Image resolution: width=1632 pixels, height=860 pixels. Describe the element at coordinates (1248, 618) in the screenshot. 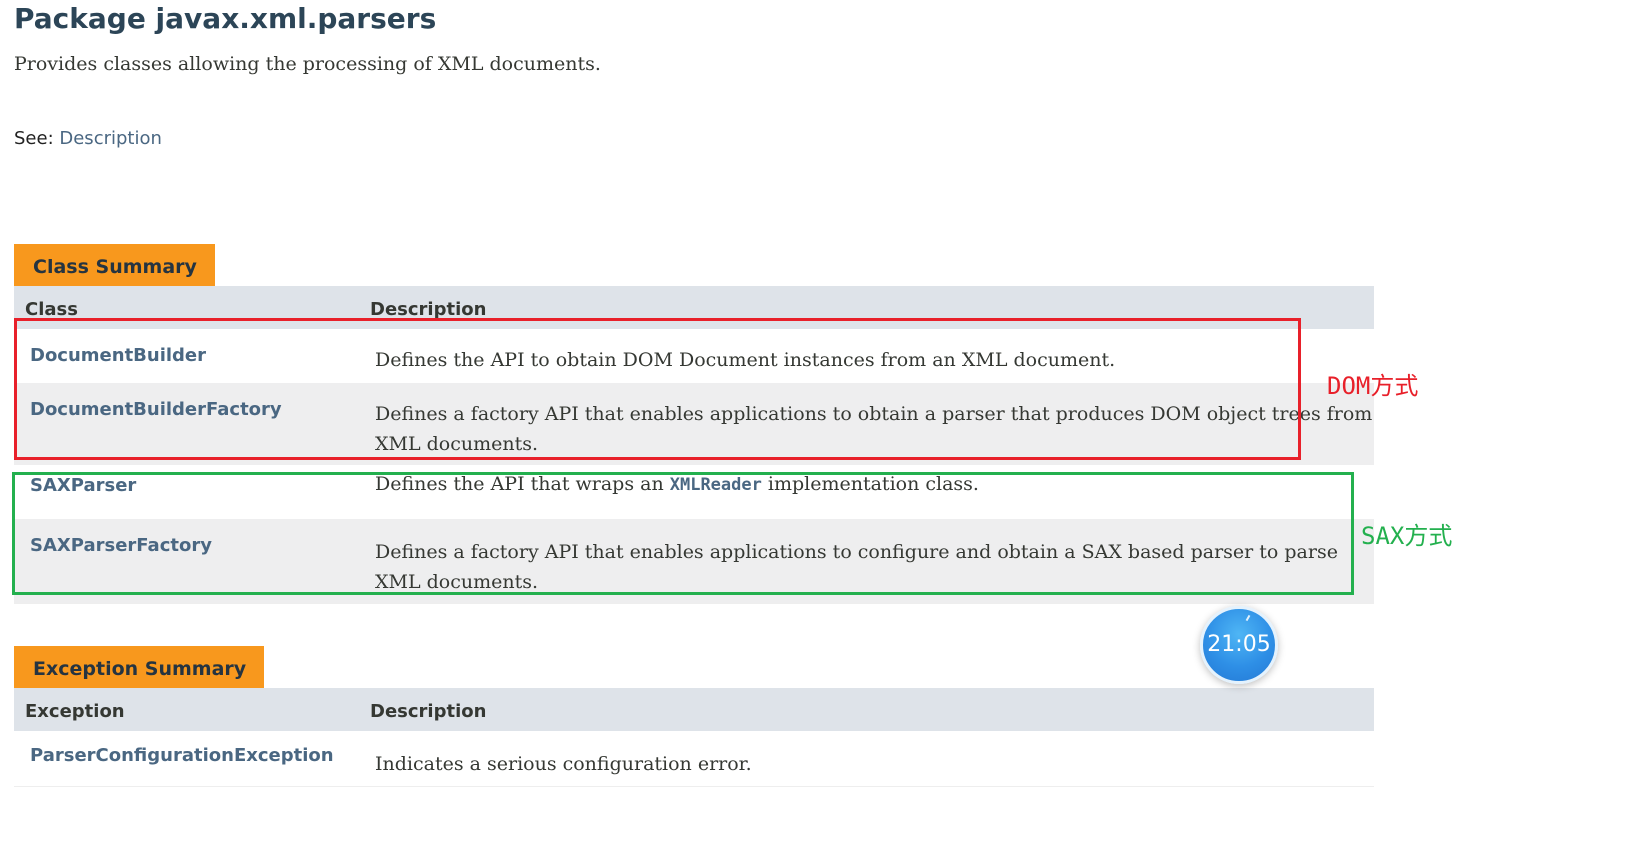

I see `clock-tick-icon` at that location.